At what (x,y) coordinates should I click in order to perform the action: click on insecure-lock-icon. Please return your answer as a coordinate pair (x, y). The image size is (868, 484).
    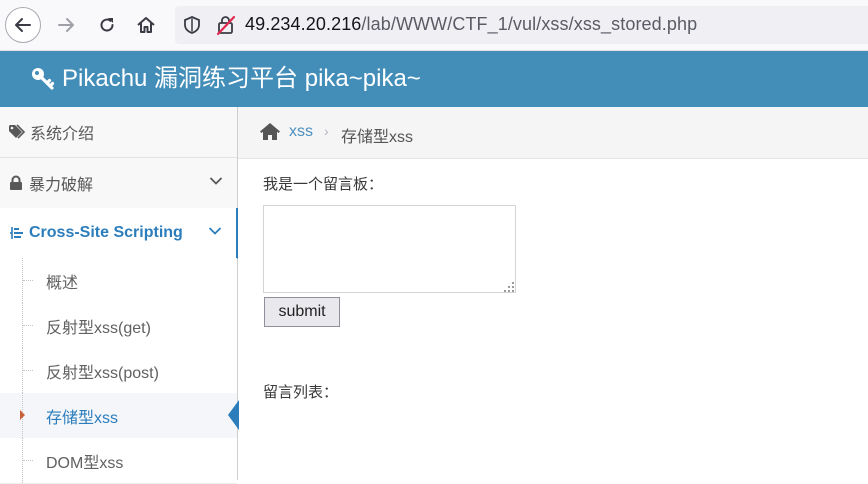
    Looking at the image, I should click on (226, 25).